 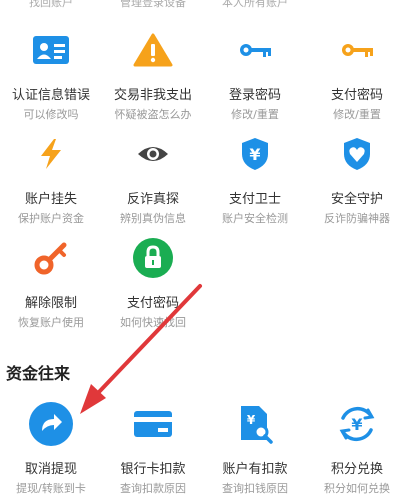 I want to click on yen-exchange-icon: ¥, so click(x=357, y=424).